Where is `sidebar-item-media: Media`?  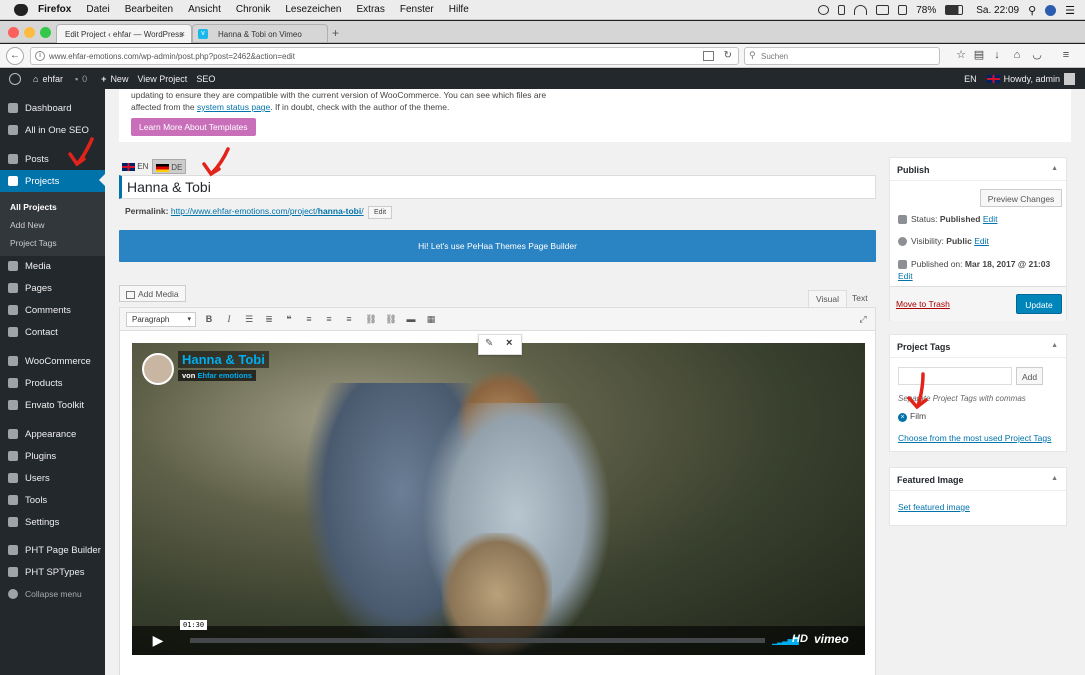 sidebar-item-media: Media is located at coordinates (52, 266).